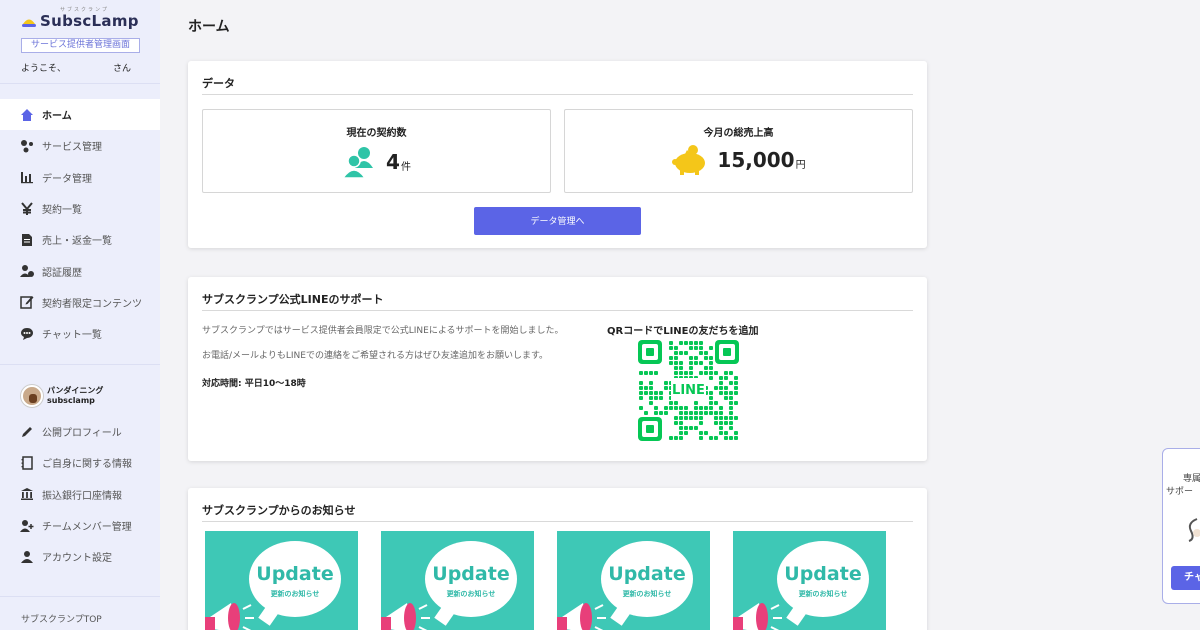 This screenshot has height=630, width=1200. What do you see at coordinates (27, 334) in the screenshot?
I see `chat-icon` at bounding box center [27, 334].